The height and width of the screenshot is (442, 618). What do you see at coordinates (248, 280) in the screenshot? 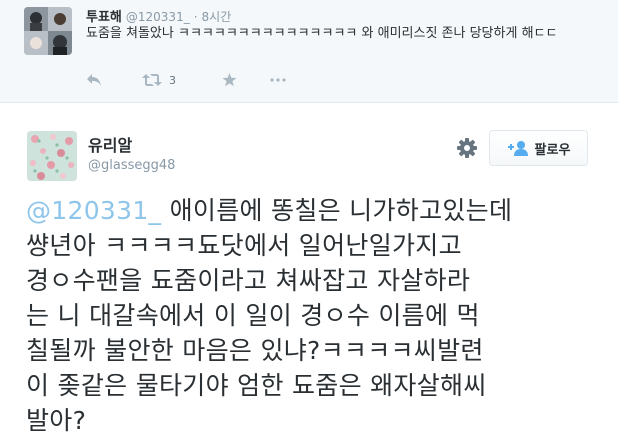
I see `tweet-line: 경ㅇ수팬을 됴줌이라고 쳐싸잡고 자살하라` at bounding box center [248, 280].